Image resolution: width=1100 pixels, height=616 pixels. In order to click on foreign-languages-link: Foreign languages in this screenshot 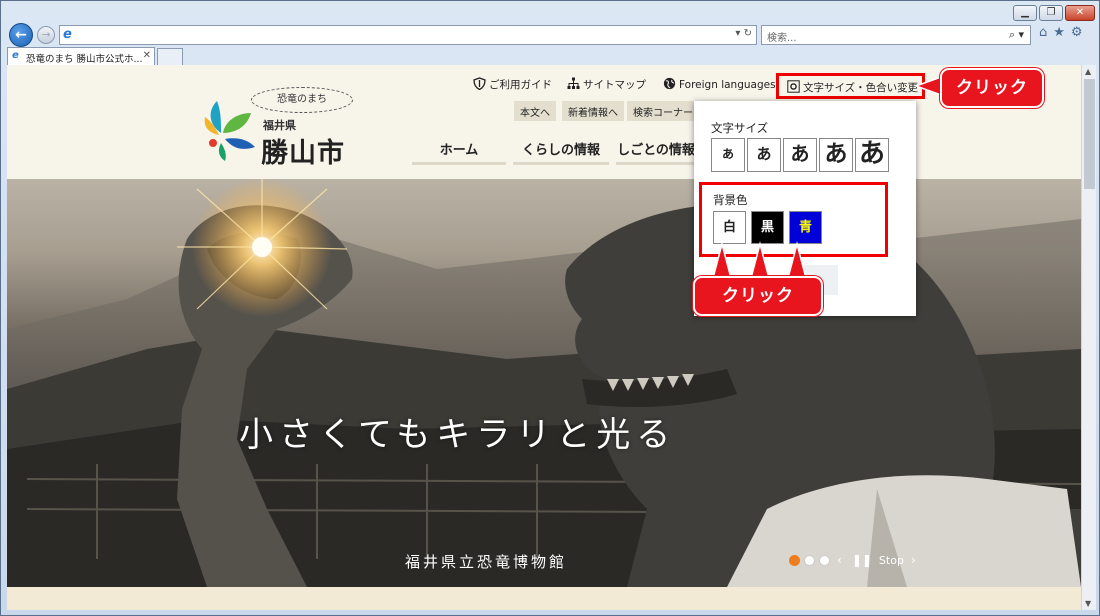, I will do `click(719, 84)`.